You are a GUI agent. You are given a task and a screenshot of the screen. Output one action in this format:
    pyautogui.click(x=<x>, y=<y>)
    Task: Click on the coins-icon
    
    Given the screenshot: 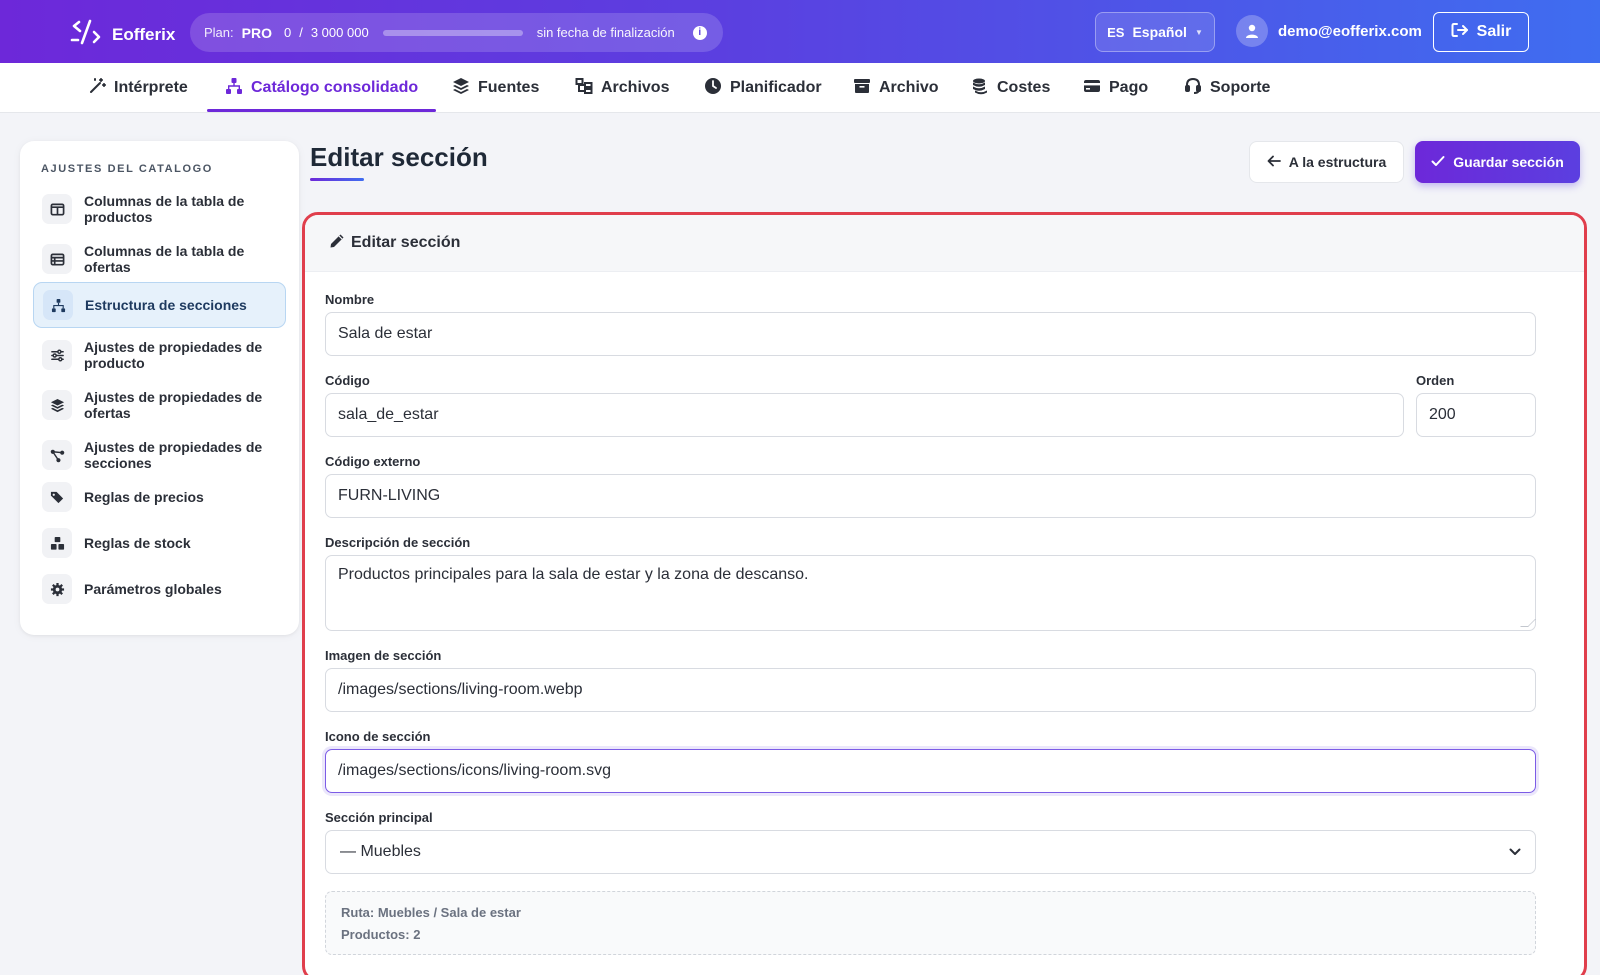 What is the action you would take?
    pyautogui.click(x=980, y=88)
    